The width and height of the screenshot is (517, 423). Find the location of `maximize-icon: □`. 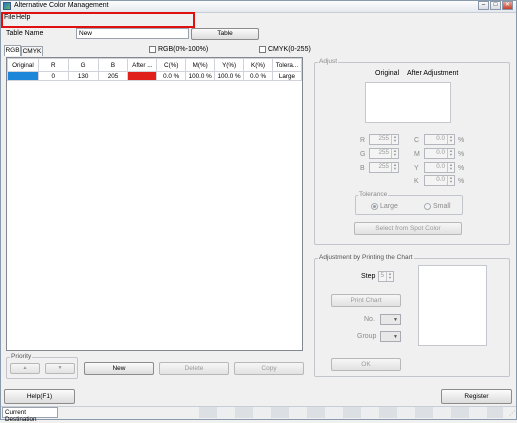

maximize-icon: □ is located at coordinates (495, 5).